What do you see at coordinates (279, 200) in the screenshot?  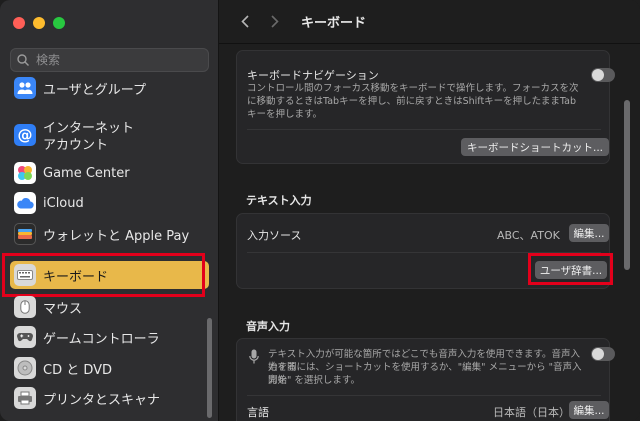 I see `text-input-section-title: テキスト入力` at bounding box center [279, 200].